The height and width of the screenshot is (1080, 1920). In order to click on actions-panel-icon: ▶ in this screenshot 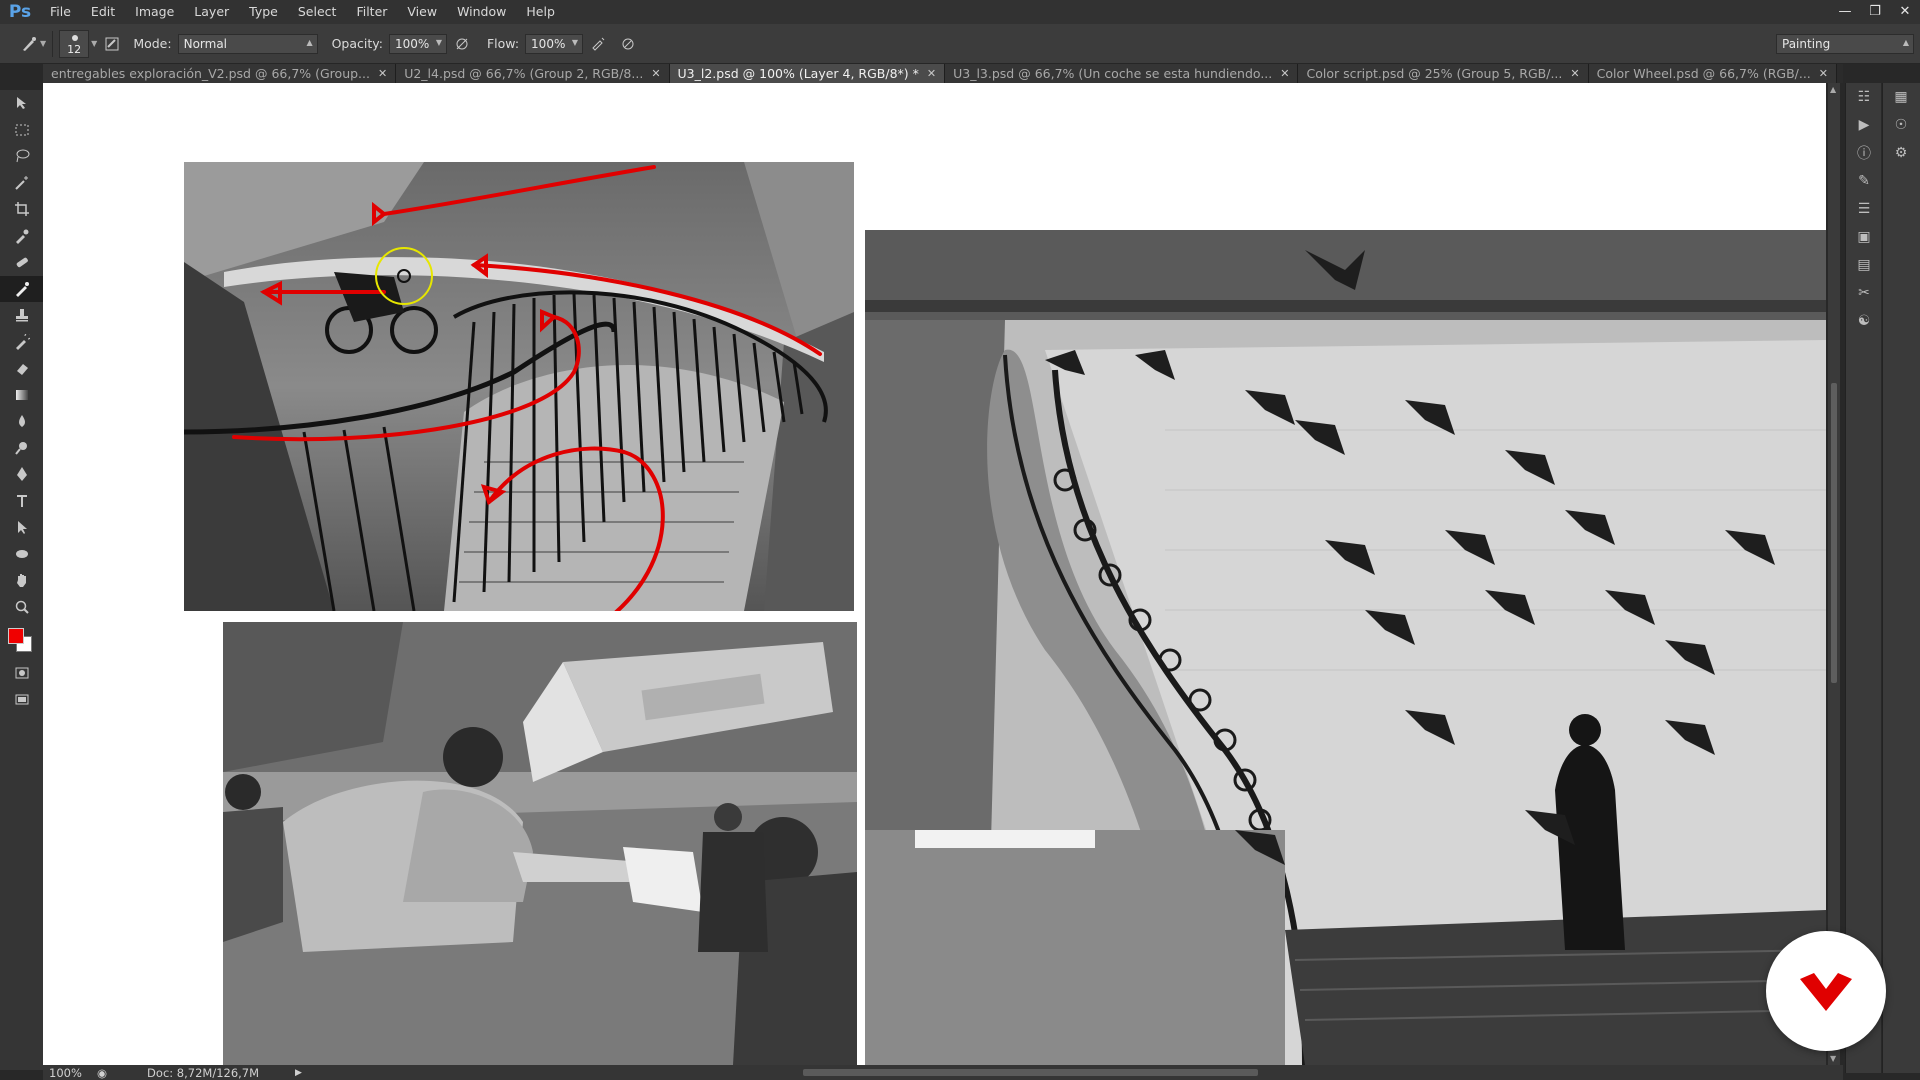, I will do `click(1864, 125)`.